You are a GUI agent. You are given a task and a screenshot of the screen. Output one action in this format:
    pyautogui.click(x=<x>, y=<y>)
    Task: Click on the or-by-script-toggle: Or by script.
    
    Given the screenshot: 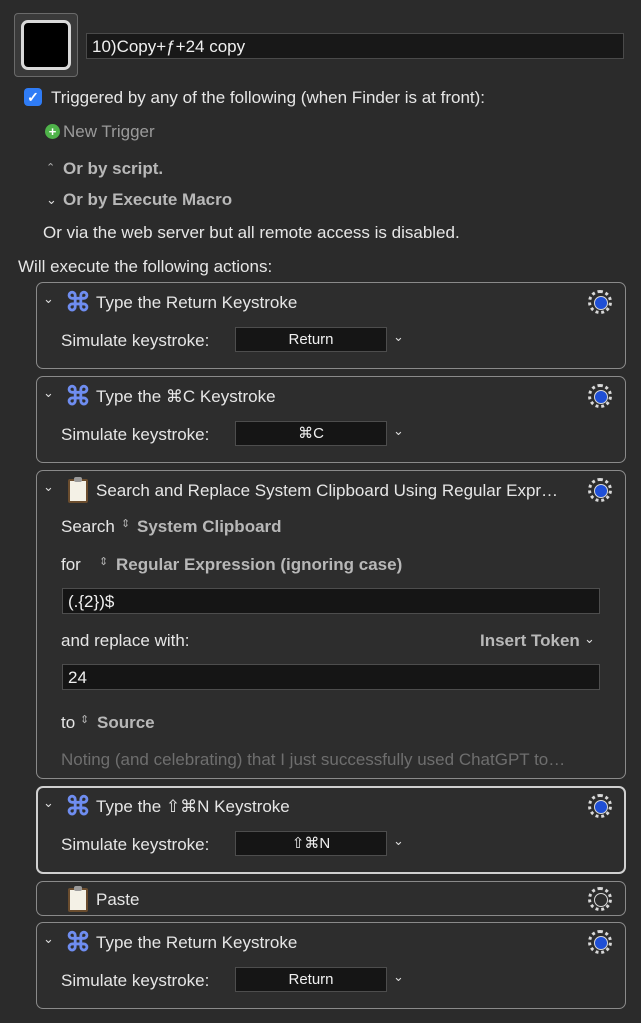 What is the action you would take?
    pyautogui.click(x=113, y=169)
    